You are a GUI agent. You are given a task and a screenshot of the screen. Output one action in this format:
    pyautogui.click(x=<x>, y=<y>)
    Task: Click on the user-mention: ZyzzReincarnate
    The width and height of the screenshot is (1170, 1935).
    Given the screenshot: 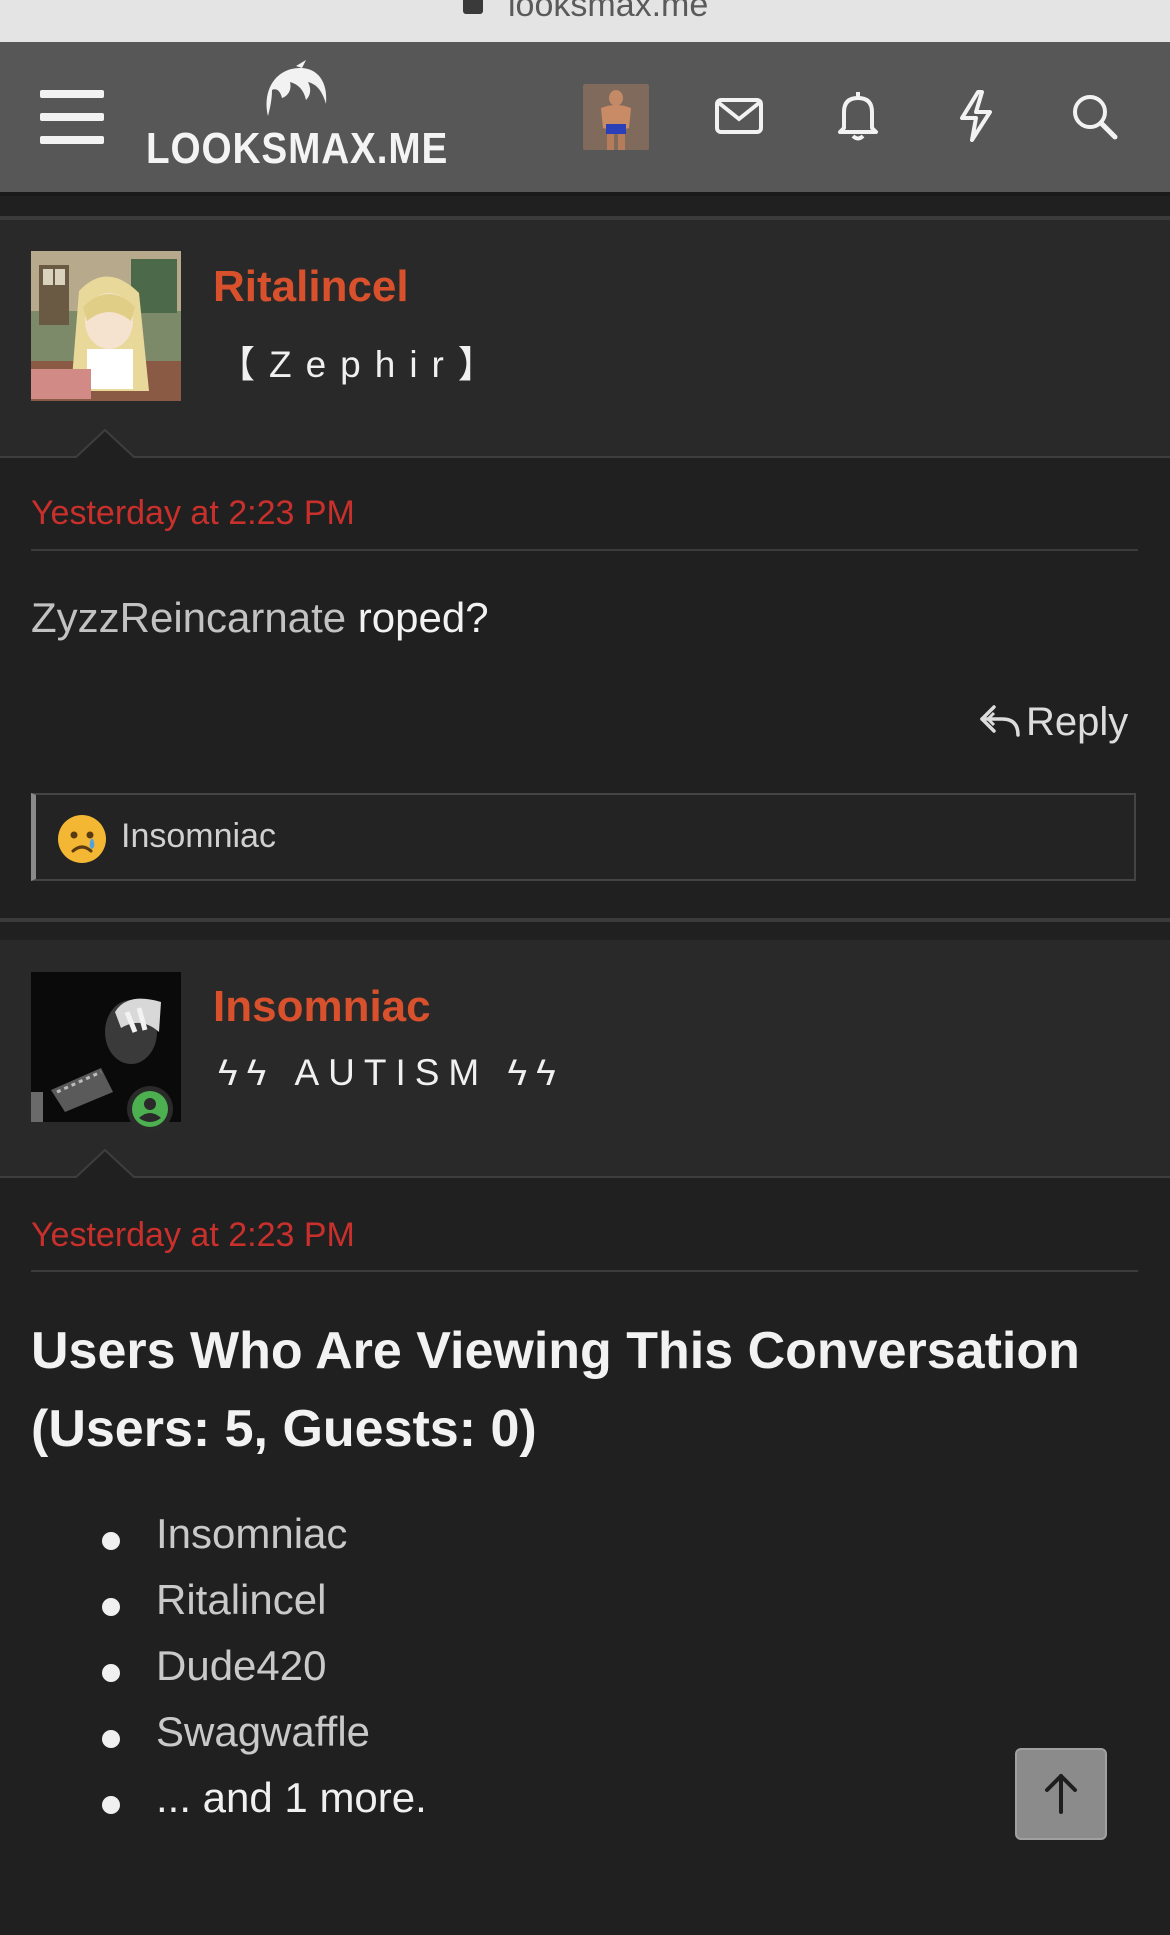 What is the action you would take?
    pyautogui.click(x=188, y=617)
    